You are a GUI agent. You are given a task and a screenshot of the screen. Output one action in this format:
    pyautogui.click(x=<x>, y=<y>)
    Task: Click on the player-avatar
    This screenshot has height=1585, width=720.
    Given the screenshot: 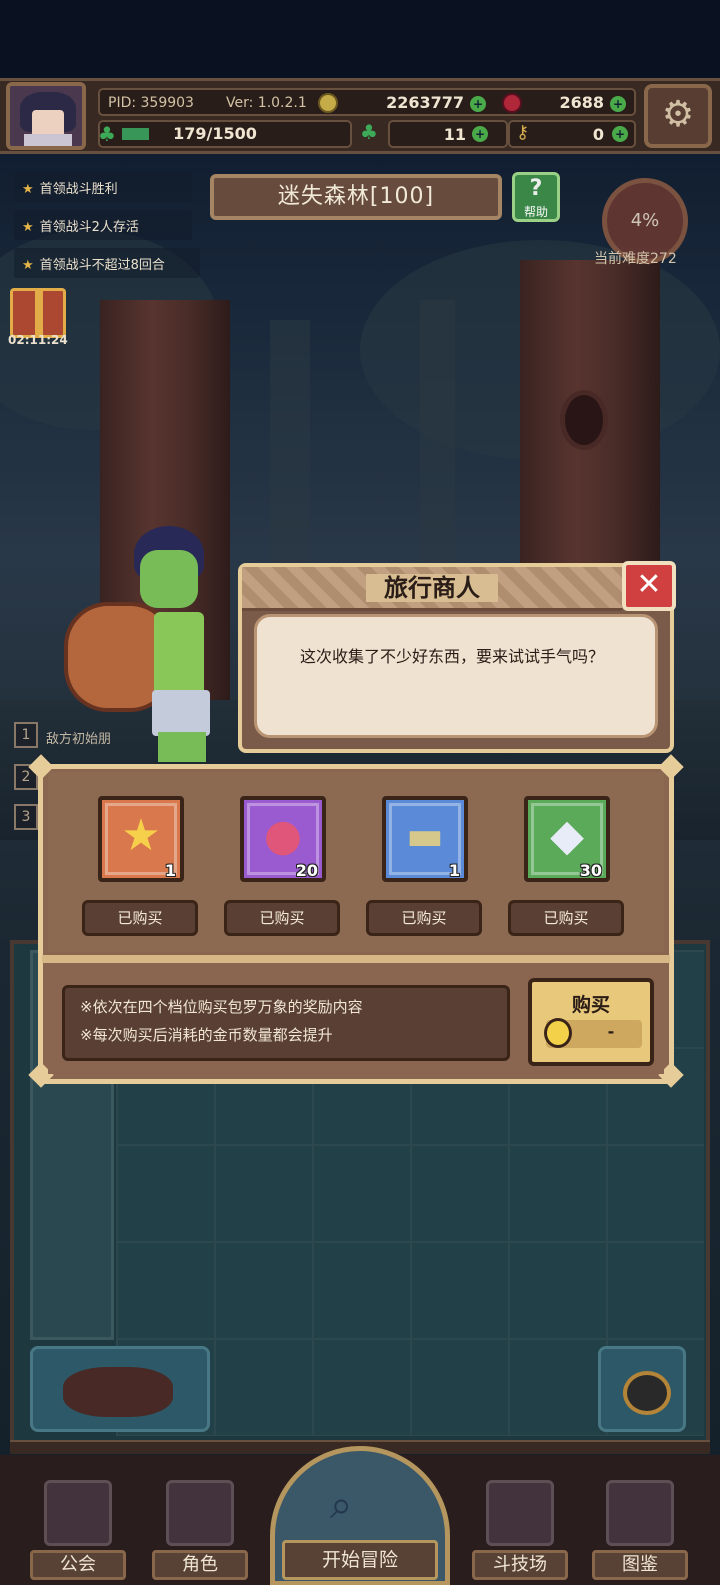 What is the action you would take?
    pyautogui.click(x=46, y=116)
    